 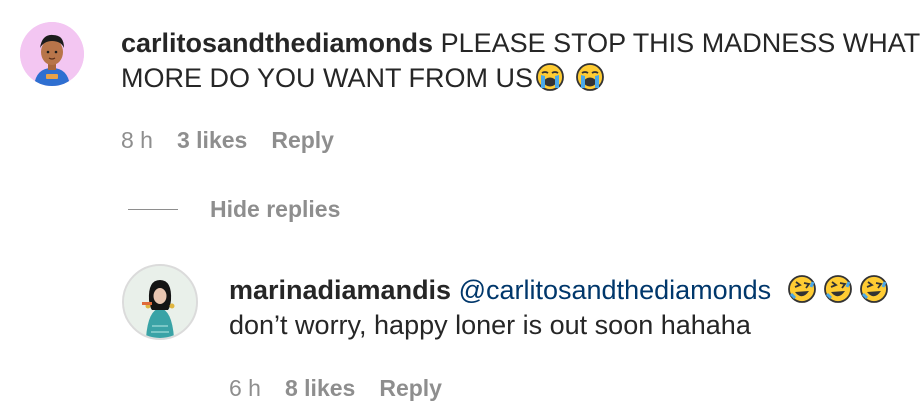 What do you see at coordinates (327, 78) in the screenshot?
I see `comment-body-line2: MORE DO YOU WANT FROM US` at bounding box center [327, 78].